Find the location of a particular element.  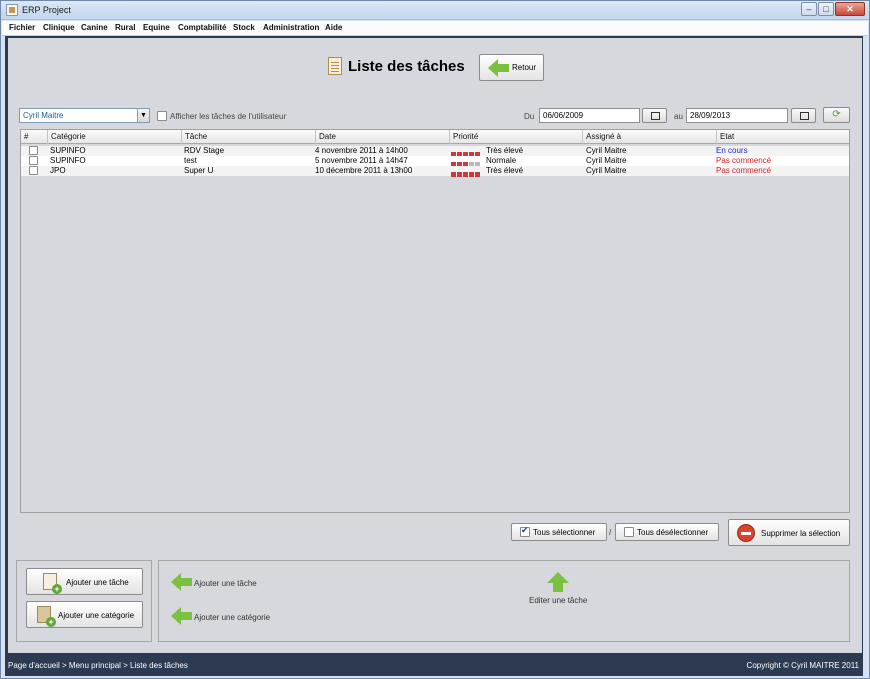

column-header-assigne: Assigné à is located at coordinates (649, 137).